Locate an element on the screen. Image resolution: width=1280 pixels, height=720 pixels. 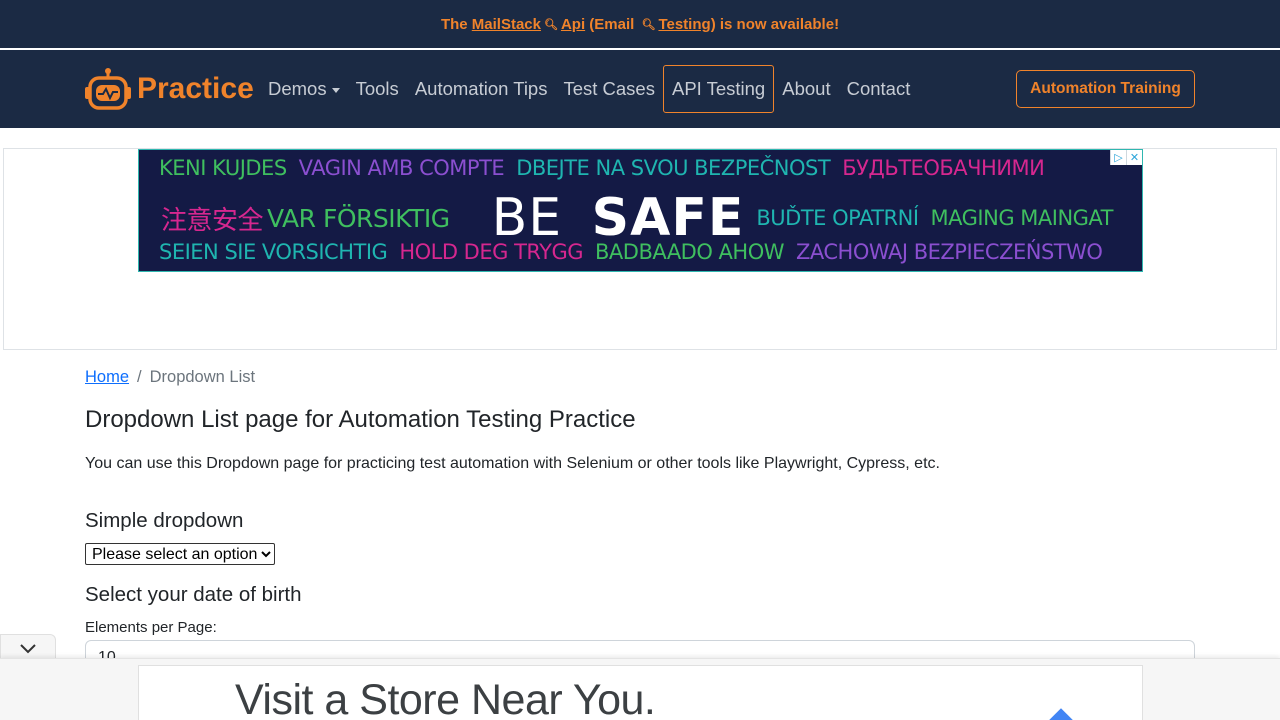
ad-phrase: MAGING MAINGAT is located at coordinates (1022, 218).